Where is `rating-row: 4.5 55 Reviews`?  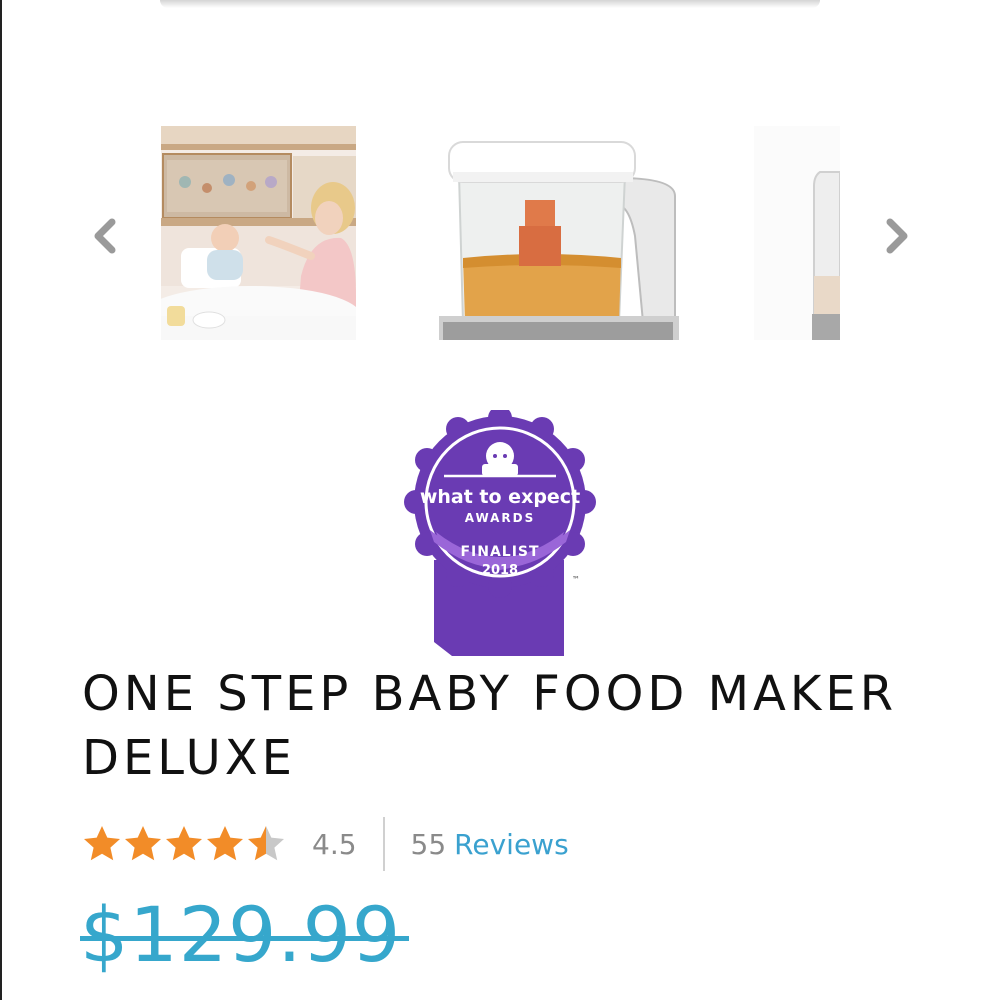 rating-row: 4.5 55 Reviews is located at coordinates (325, 844).